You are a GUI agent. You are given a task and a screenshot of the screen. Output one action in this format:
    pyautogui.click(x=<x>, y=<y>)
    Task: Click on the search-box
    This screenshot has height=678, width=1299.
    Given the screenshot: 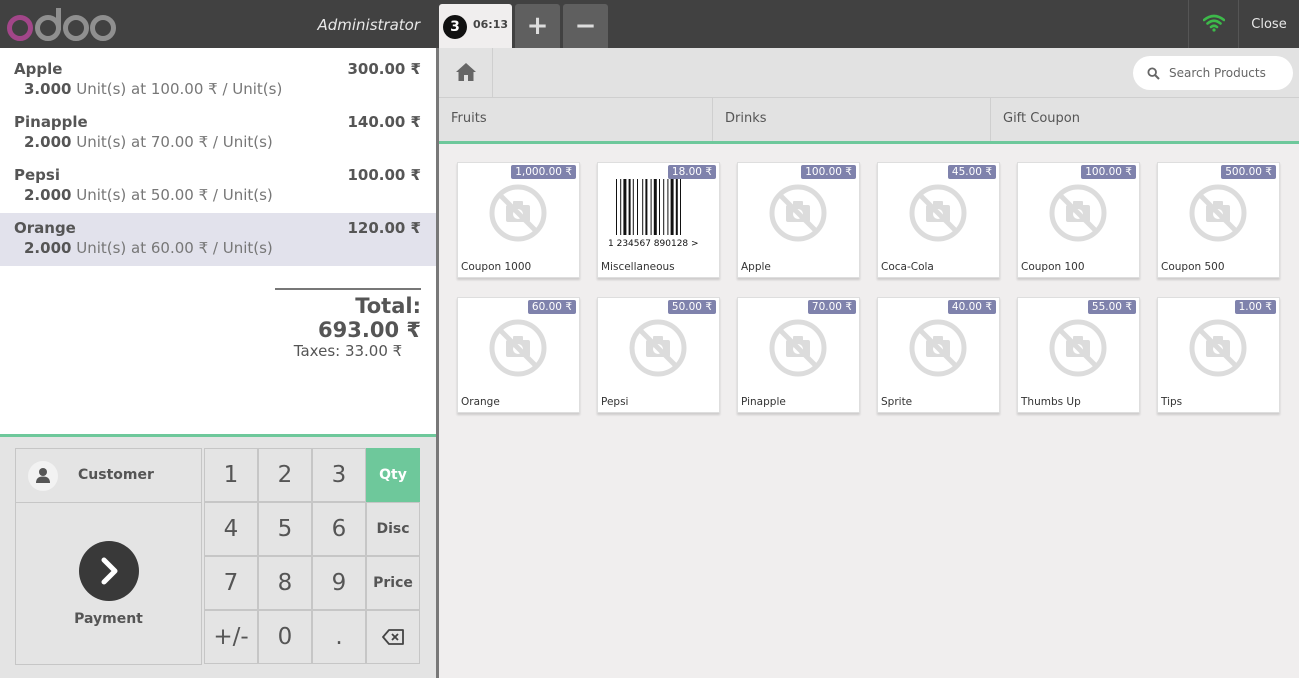 What is the action you would take?
    pyautogui.click(x=1213, y=73)
    